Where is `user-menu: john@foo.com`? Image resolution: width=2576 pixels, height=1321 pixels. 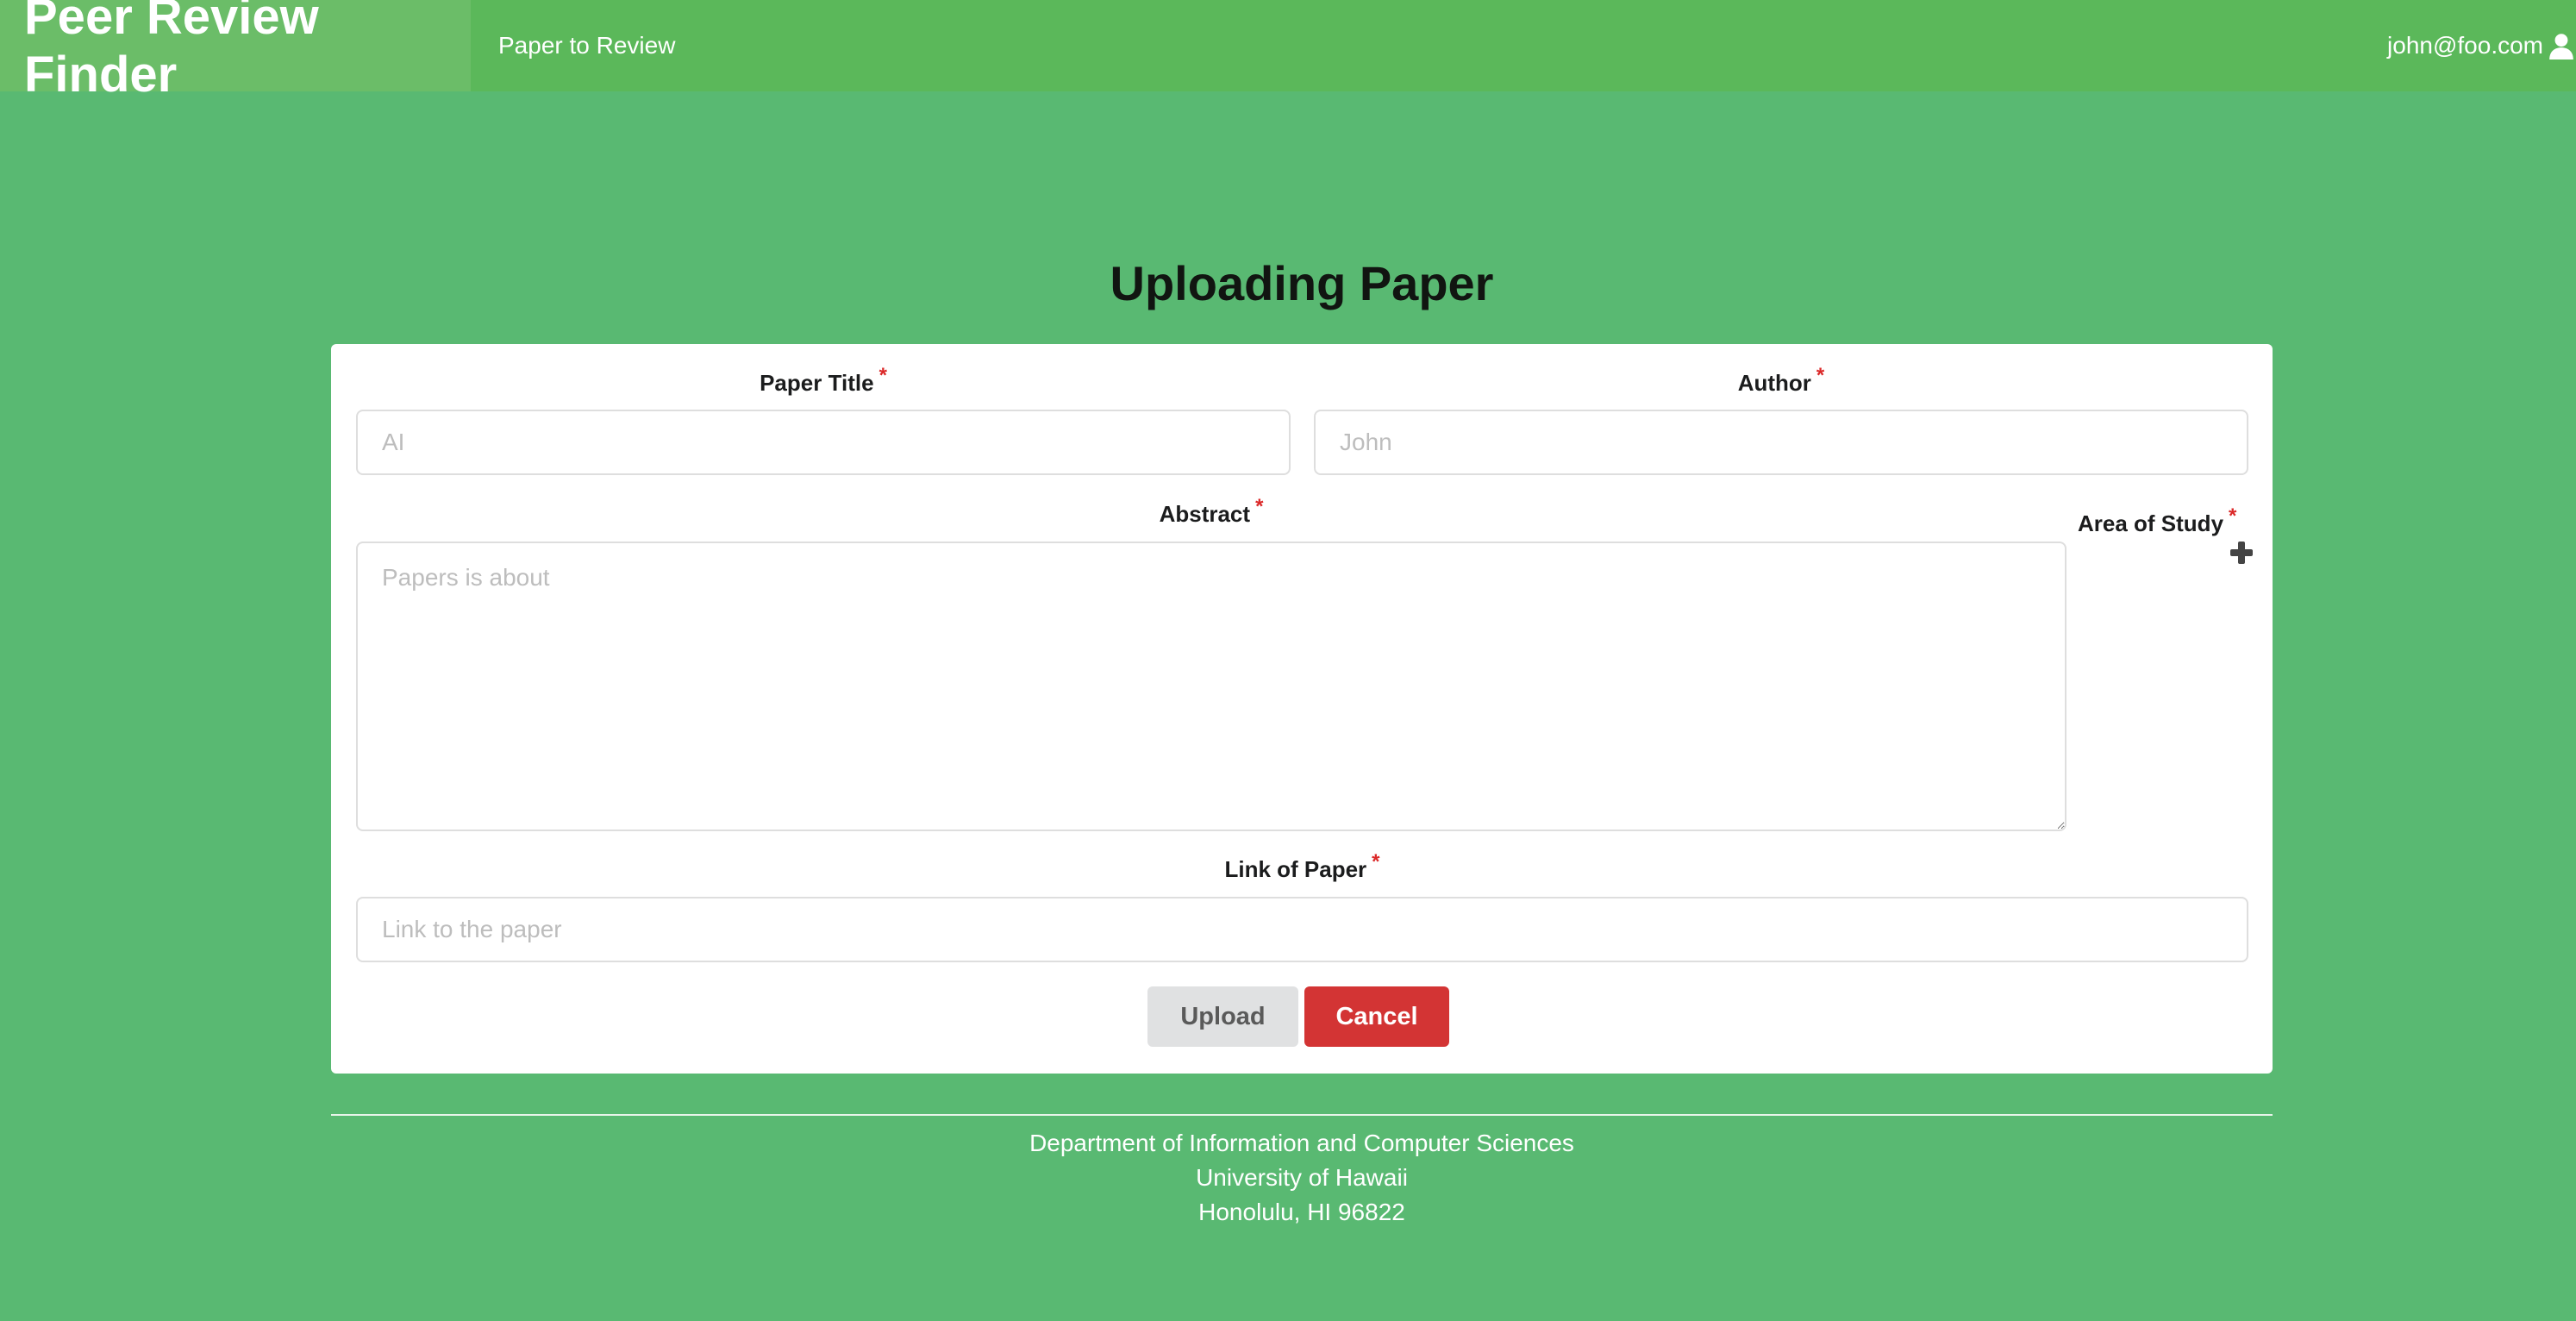
user-menu: john@foo.com is located at coordinates (2481, 45).